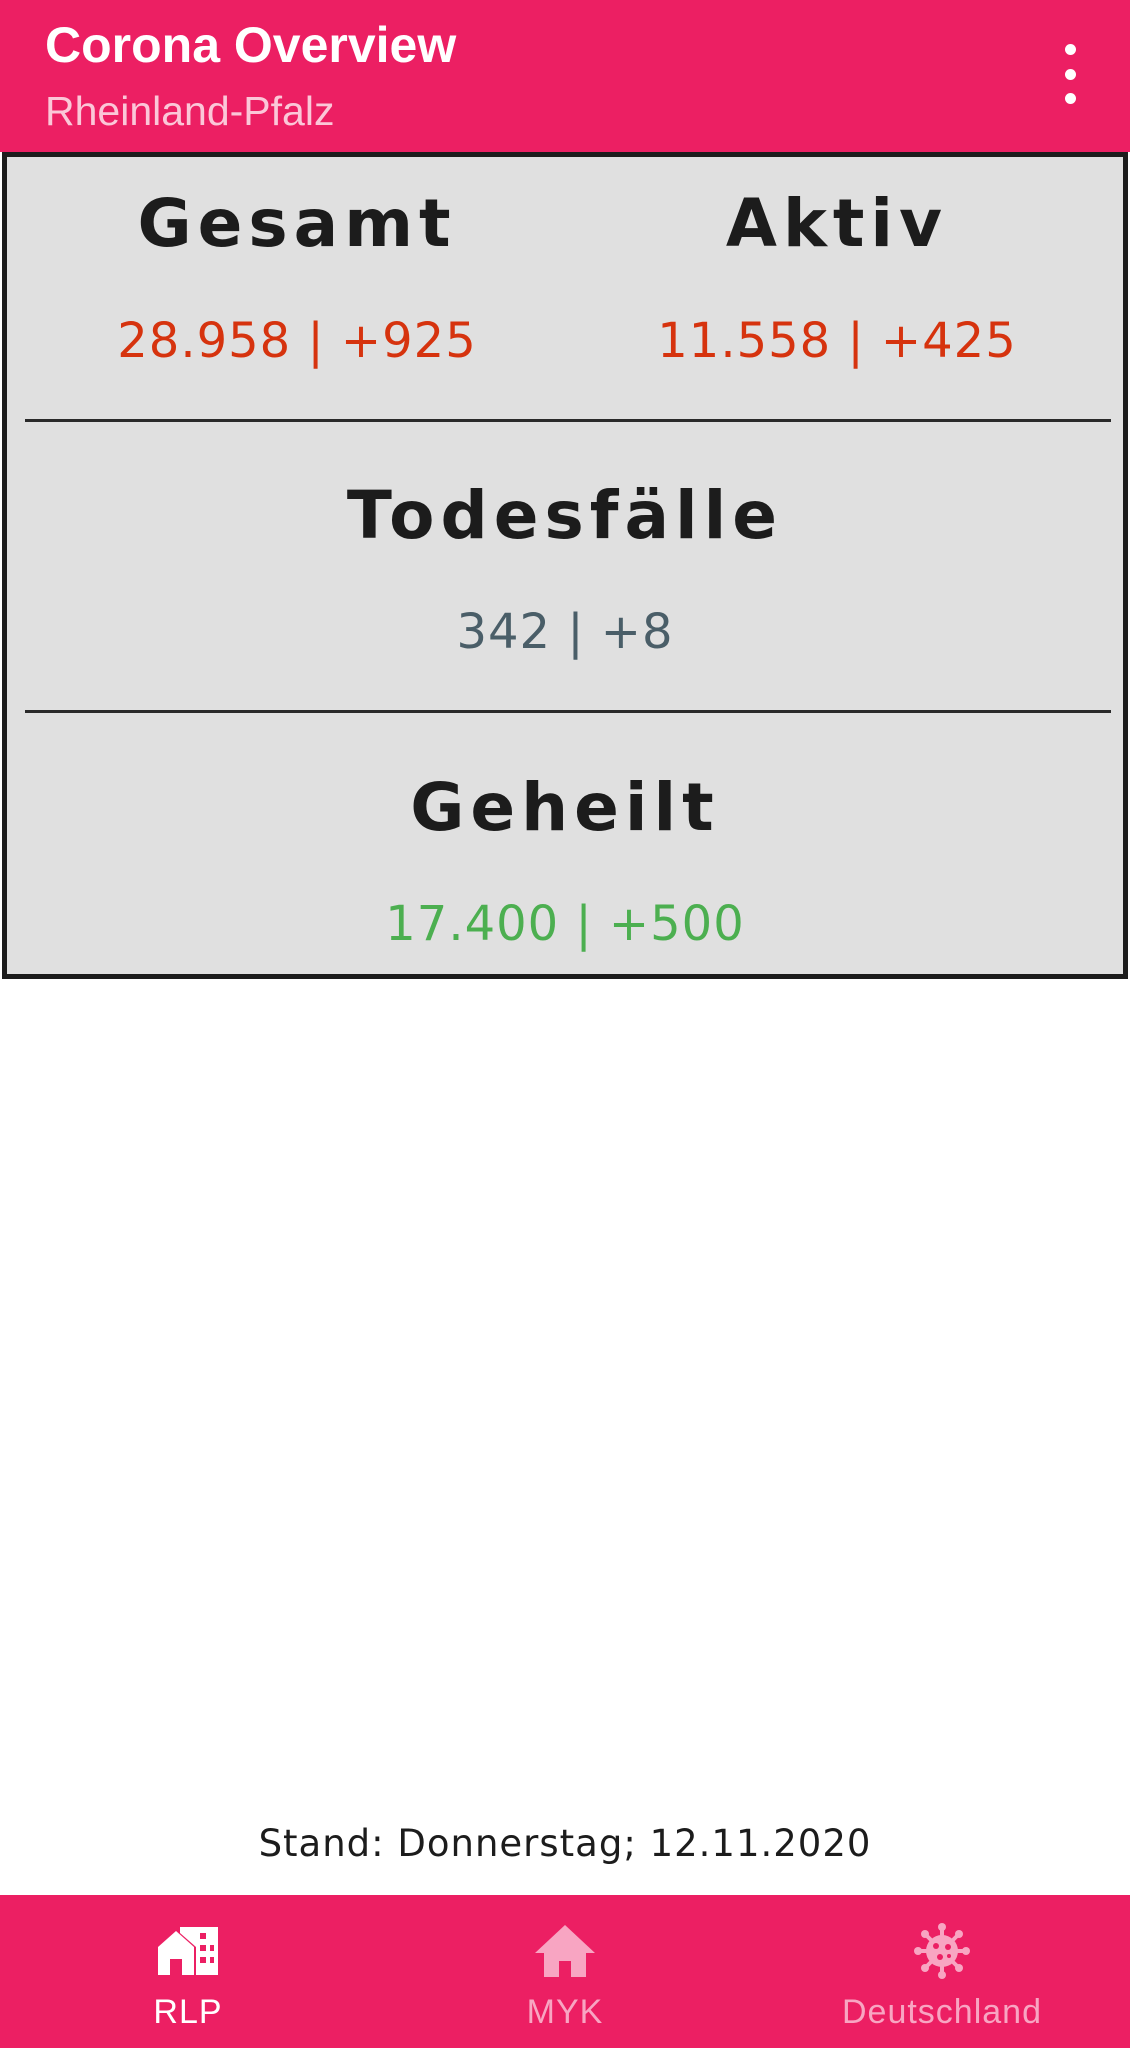 Image resolution: width=1130 pixels, height=2048 pixels. What do you see at coordinates (565, 2012) in the screenshot?
I see `nav-label-myk: MYK` at bounding box center [565, 2012].